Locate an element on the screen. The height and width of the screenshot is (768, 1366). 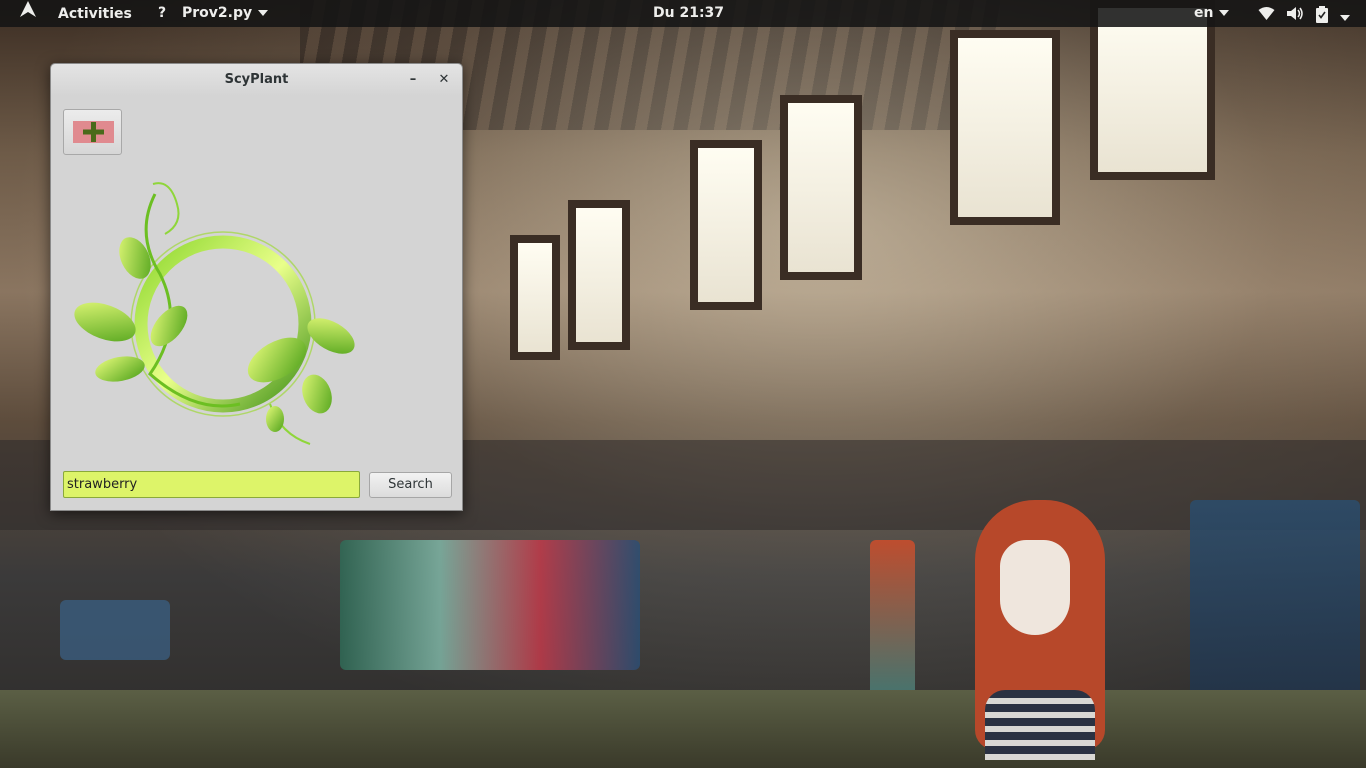
gnome-foot-icon is located at coordinates (28, 14).